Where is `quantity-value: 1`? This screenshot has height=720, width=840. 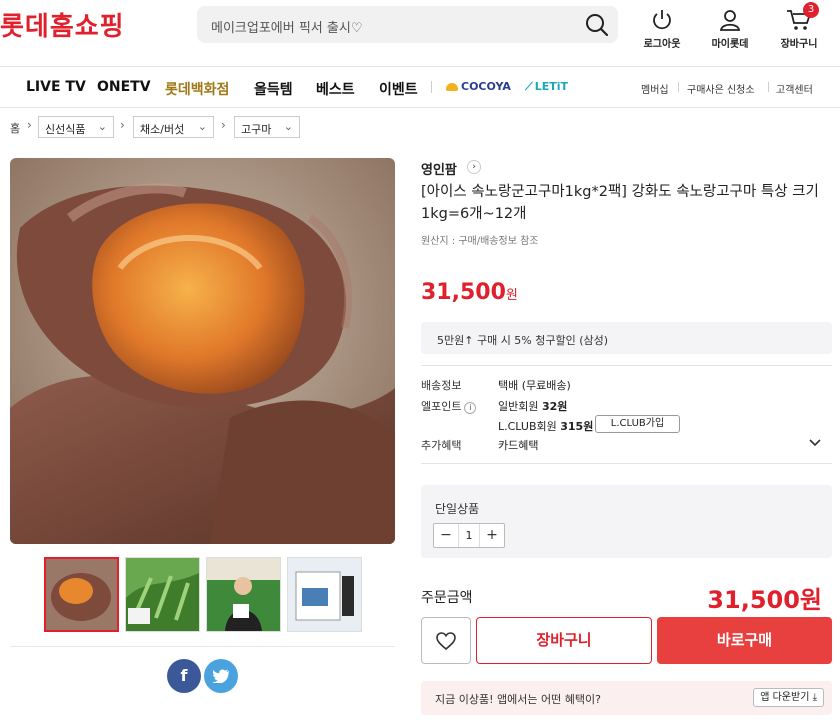 quantity-value: 1 is located at coordinates (469, 535).